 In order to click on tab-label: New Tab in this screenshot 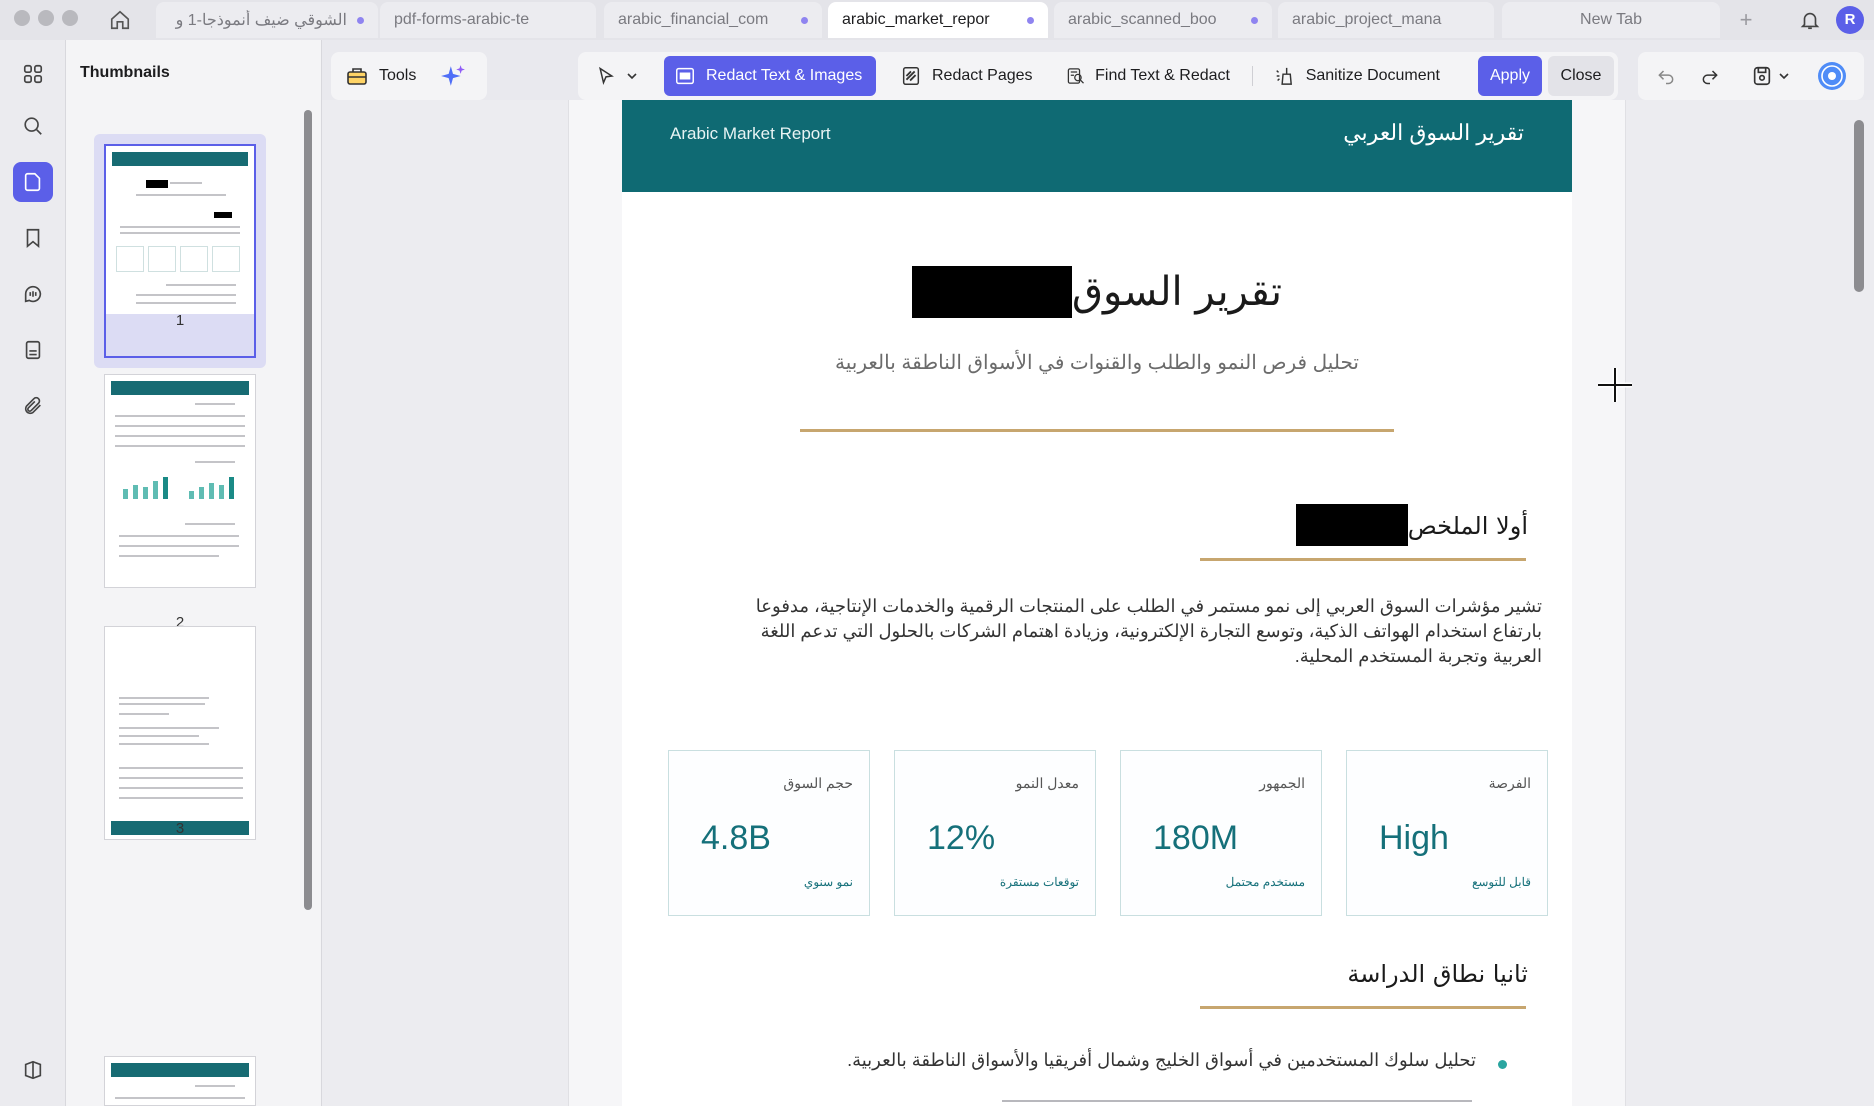, I will do `click(1611, 19)`.